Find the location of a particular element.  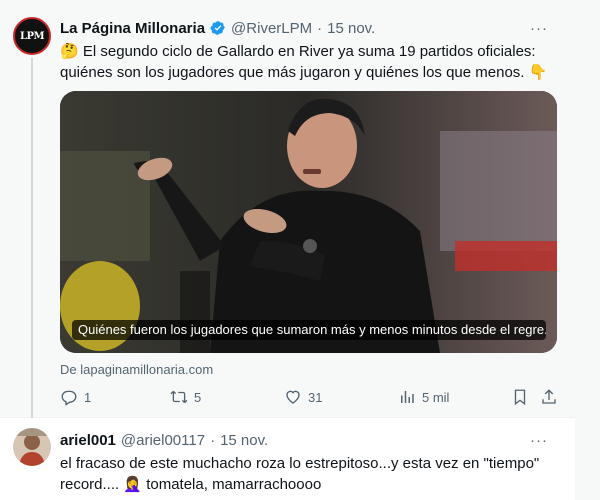

pointing-down-emoji: 👇 is located at coordinates (538, 72).